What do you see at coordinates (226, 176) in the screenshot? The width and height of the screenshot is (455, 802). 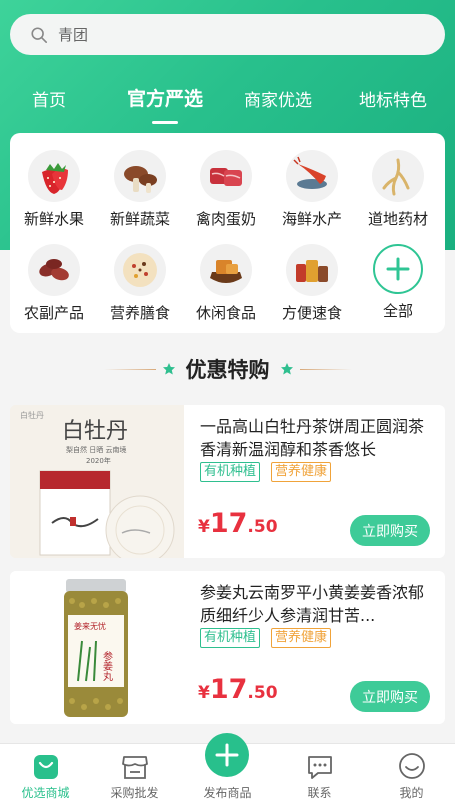 I see `meat-icon` at bounding box center [226, 176].